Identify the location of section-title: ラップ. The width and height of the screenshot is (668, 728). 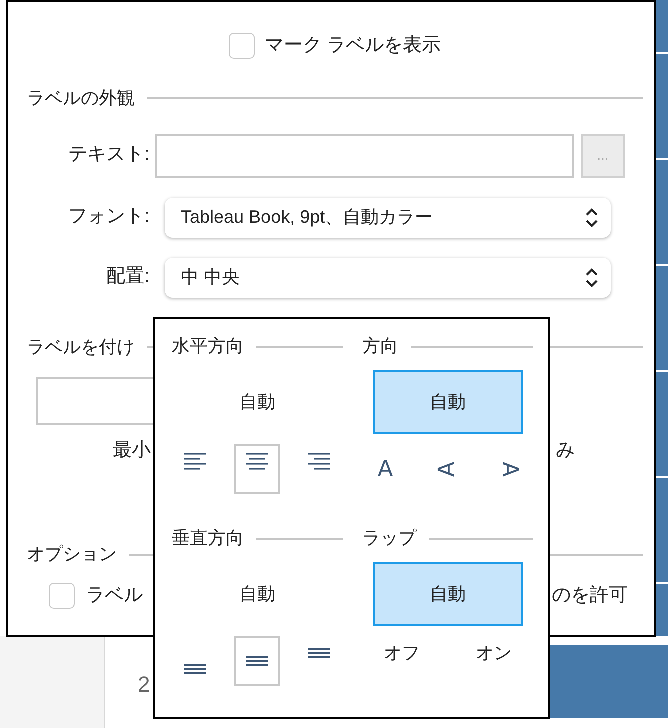
(389, 538).